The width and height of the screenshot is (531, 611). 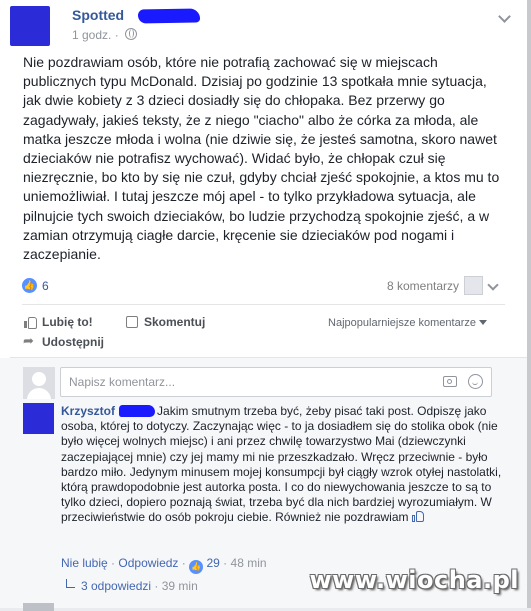 What do you see at coordinates (39, 383) in the screenshot?
I see `user-avatar` at bounding box center [39, 383].